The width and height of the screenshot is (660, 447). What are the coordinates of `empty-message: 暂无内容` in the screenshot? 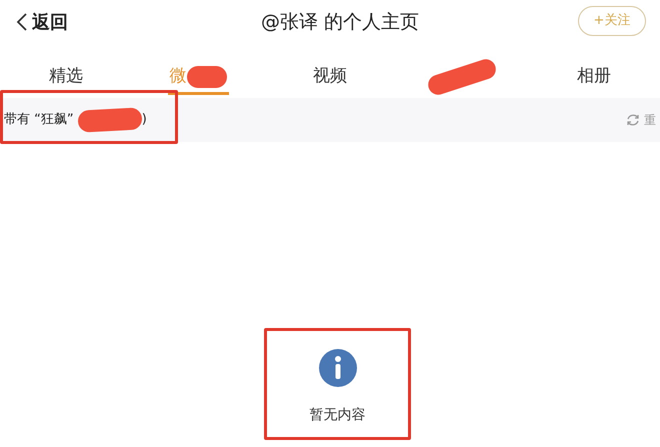 It's located at (338, 415).